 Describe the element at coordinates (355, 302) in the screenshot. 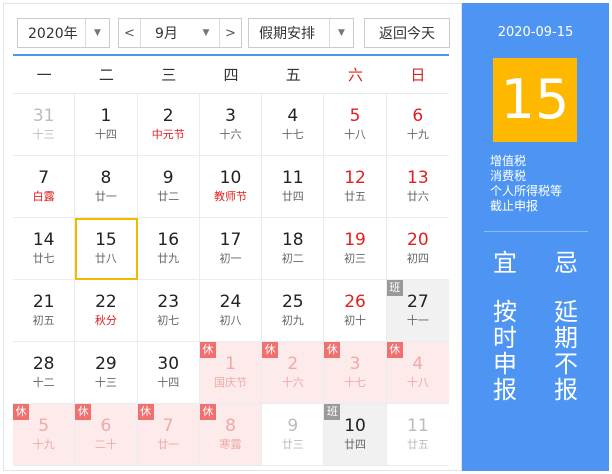

I see `day-number: 26` at that location.